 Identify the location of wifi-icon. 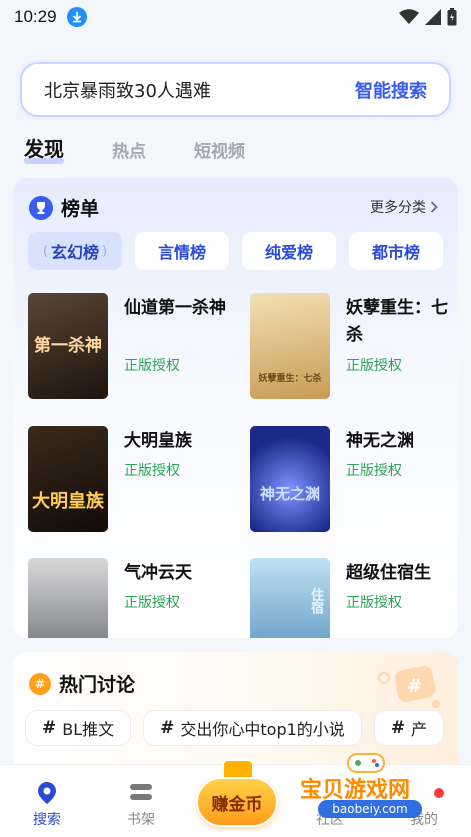
(409, 16).